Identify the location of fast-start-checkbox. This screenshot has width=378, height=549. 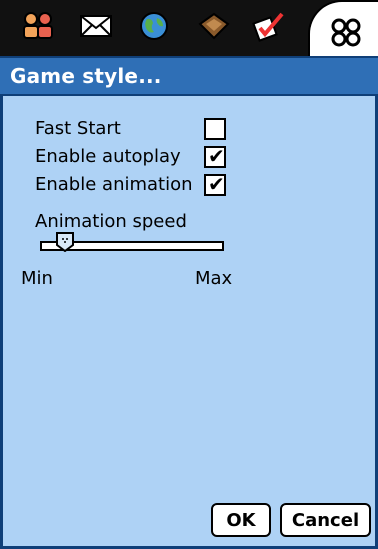
(215, 129).